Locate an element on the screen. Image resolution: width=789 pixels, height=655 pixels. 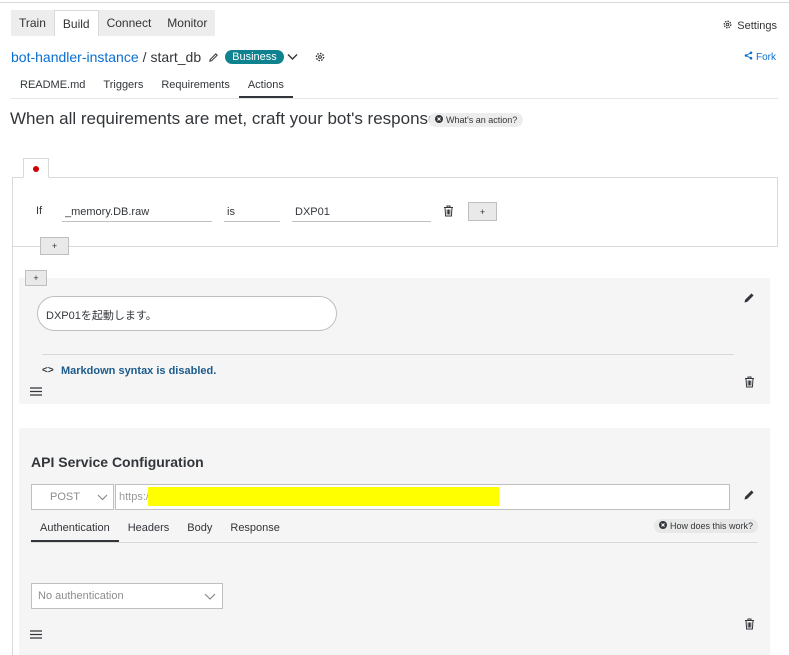
fork-label: Fork is located at coordinates (766, 57).